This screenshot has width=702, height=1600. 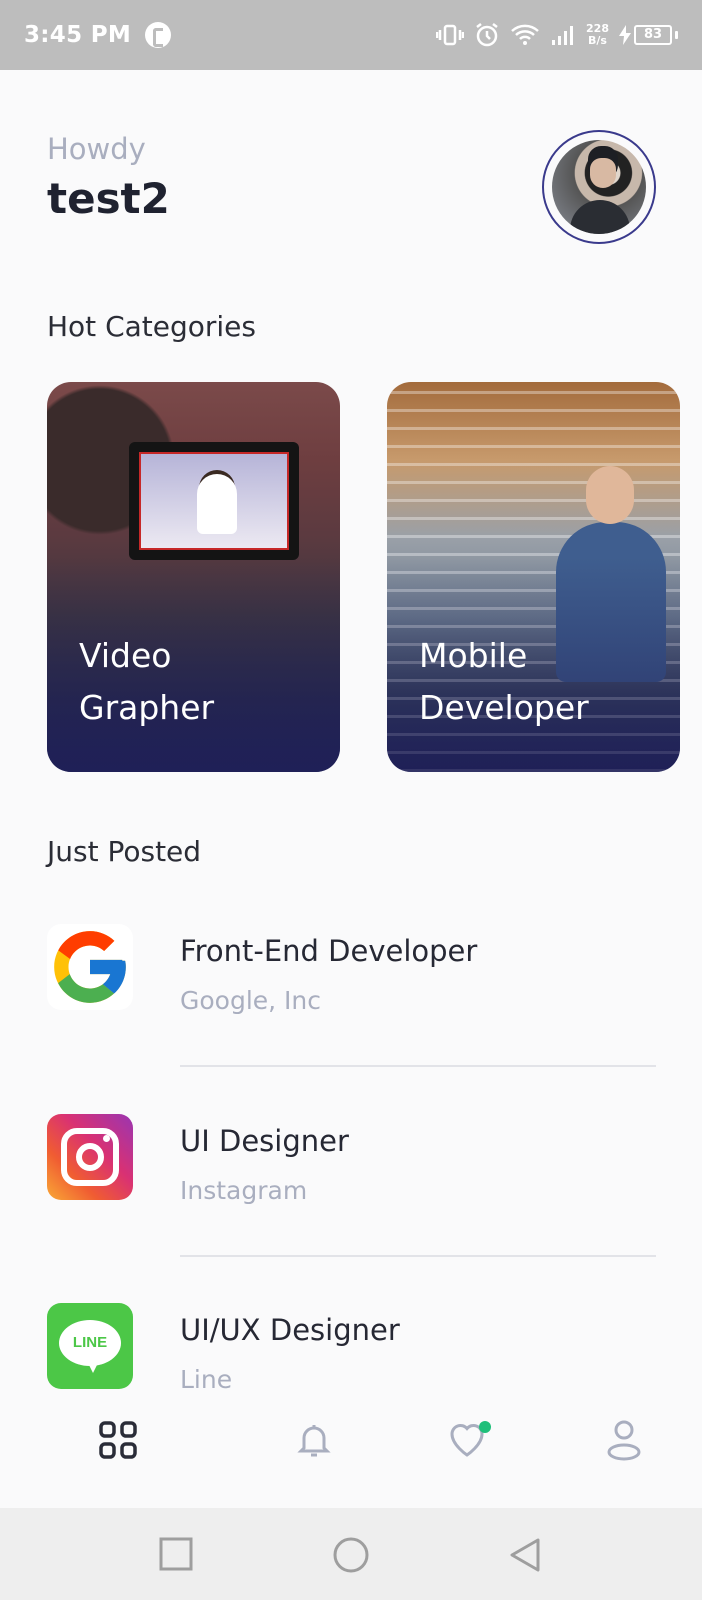 What do you see at coordinates (525, 1555) in the screenshot?
I see `back-button` at bounding box center [525, 1555].